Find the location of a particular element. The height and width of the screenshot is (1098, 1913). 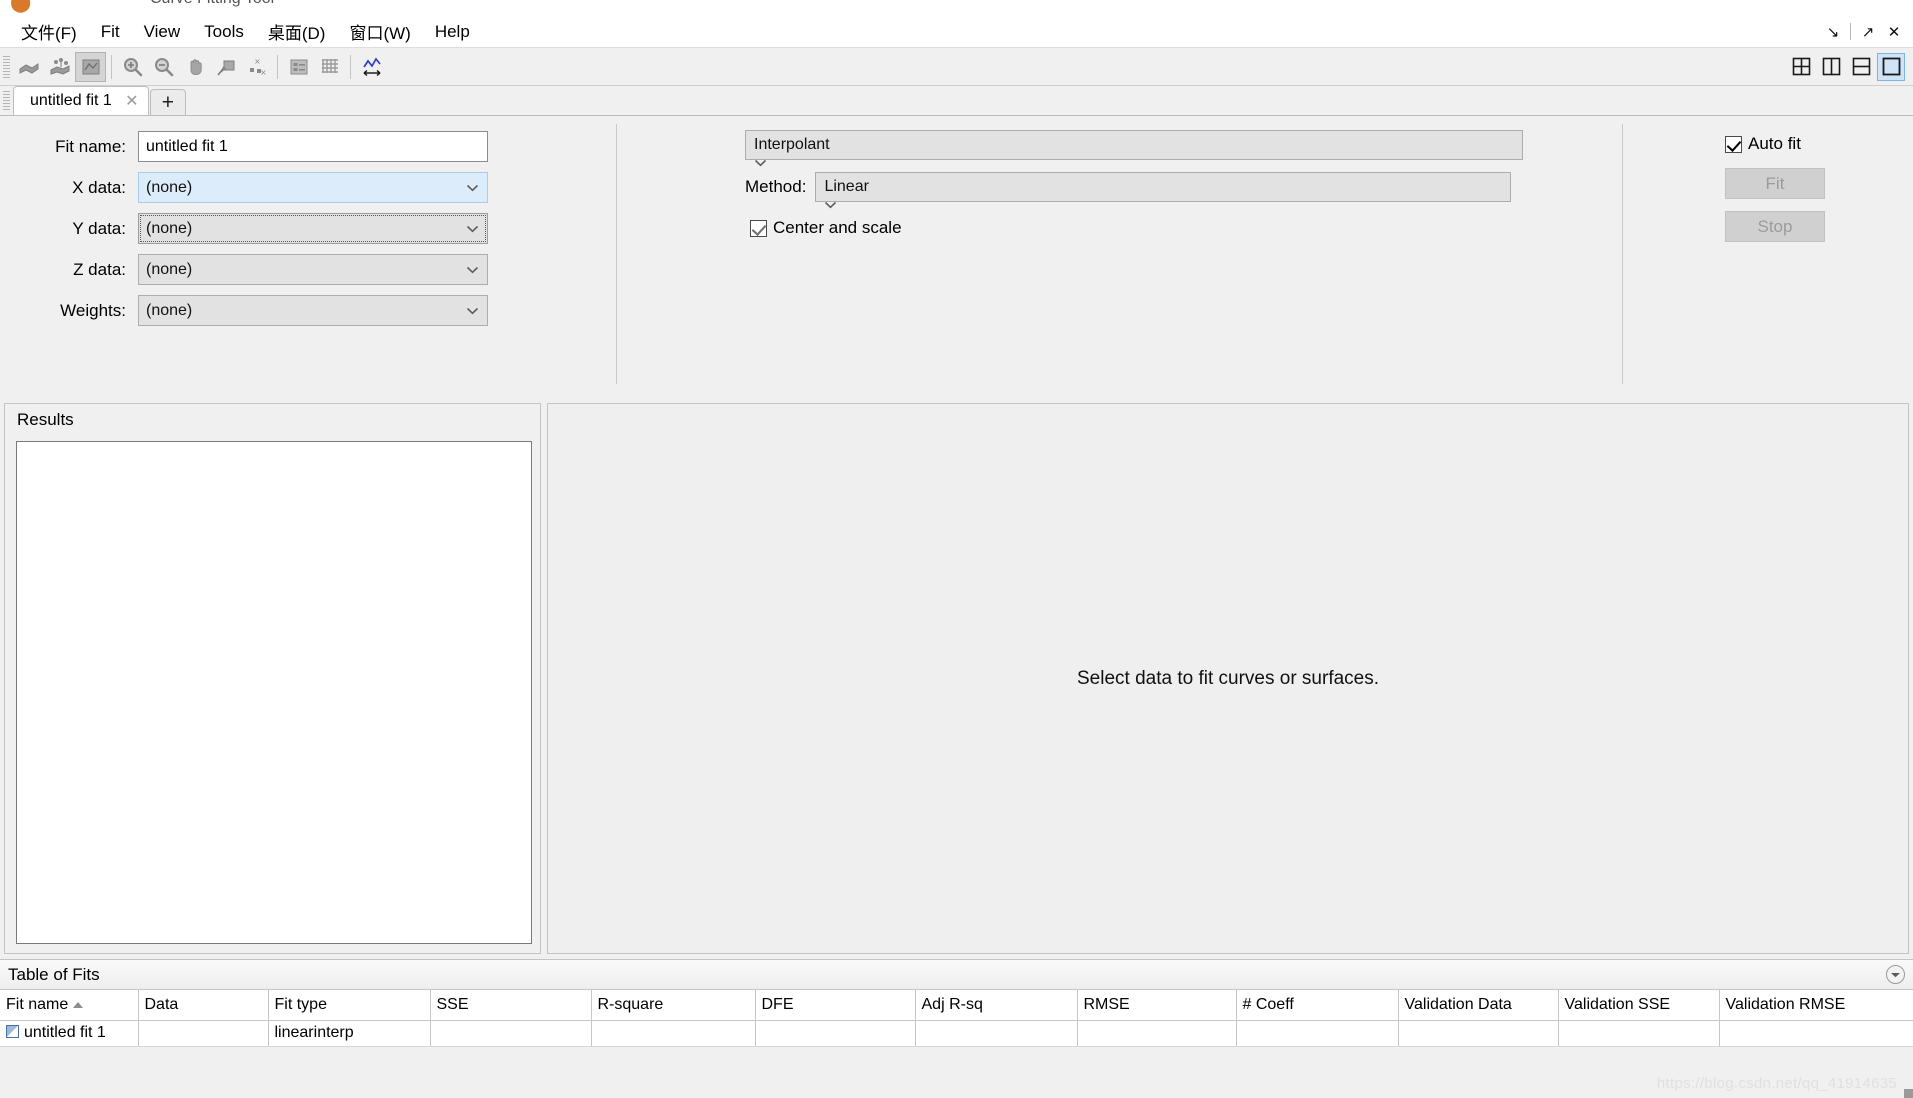

results-text-area is located at coordinates (274, 692).